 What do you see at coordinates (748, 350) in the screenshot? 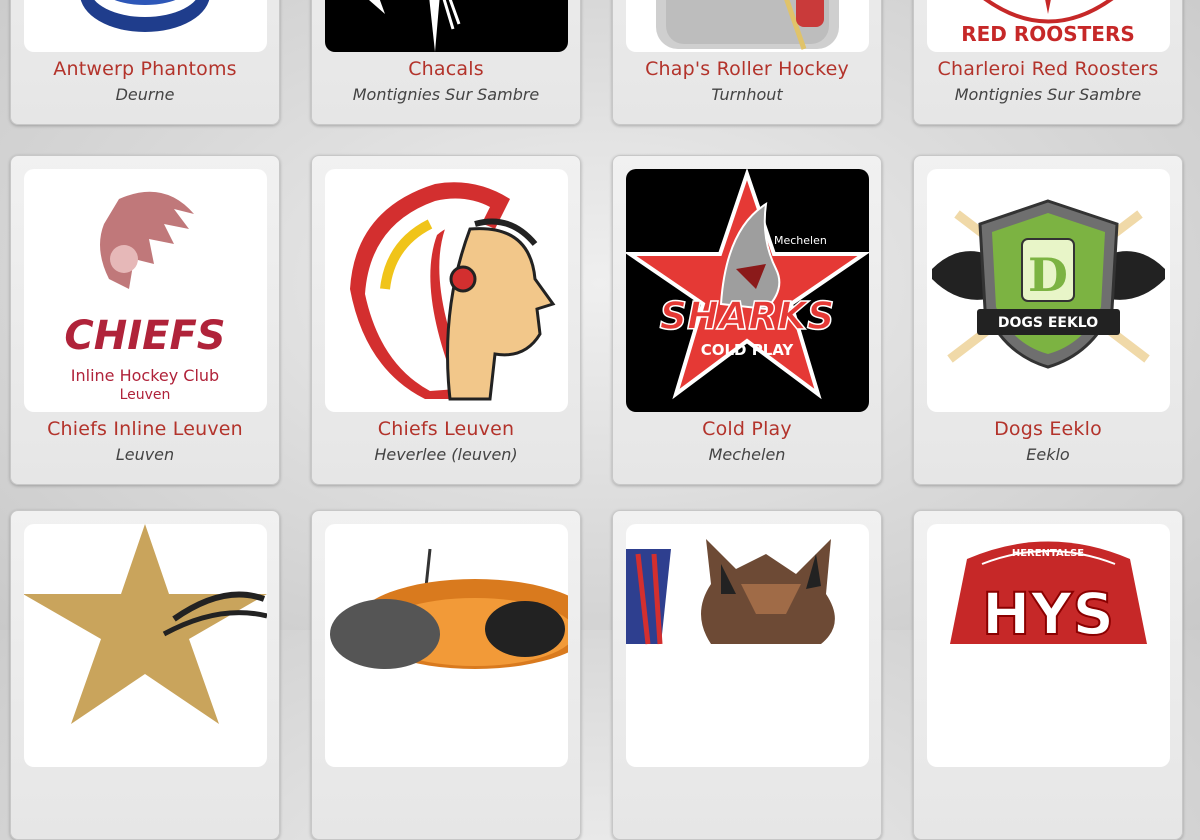
I see `sharks-logo-subtext: COLD PLAY` at bounding box center [748, 350].